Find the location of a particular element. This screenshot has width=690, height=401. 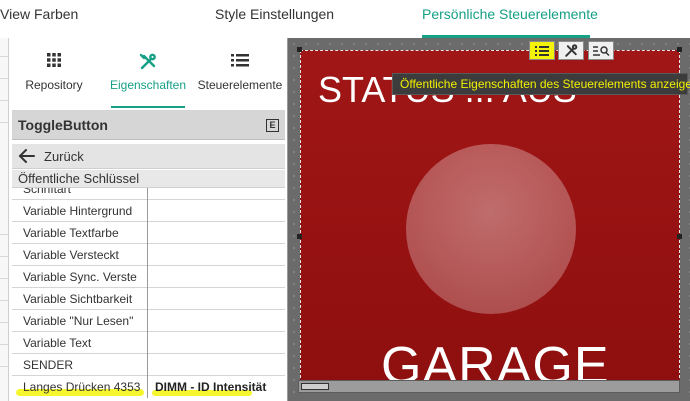

panel-tab-label: Repository is located at coordinates (54, 85).